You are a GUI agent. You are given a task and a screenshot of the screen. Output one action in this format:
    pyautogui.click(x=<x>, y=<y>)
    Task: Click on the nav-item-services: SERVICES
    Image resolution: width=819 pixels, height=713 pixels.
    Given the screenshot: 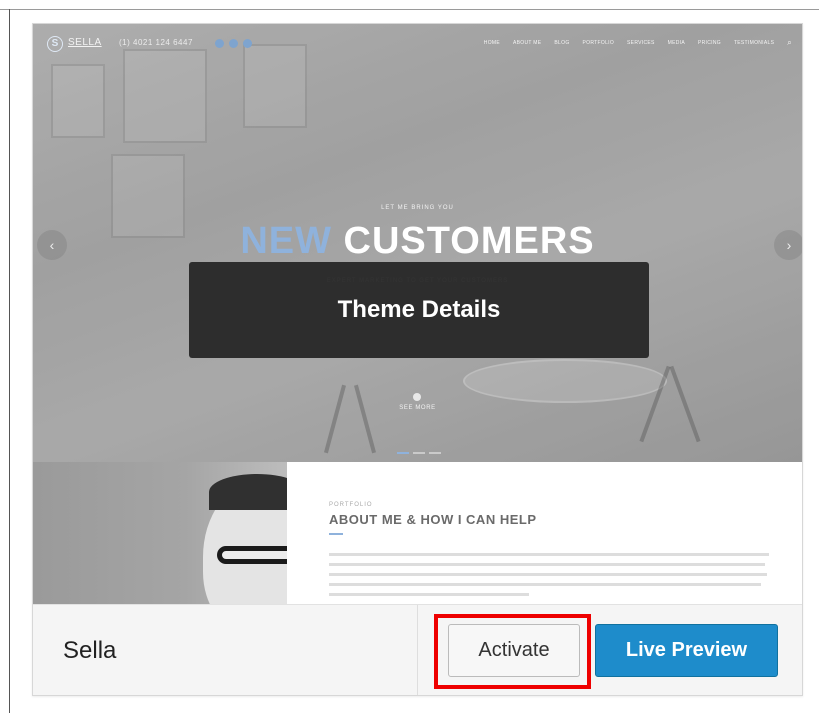 What is the action you would take?
    pyautogui.click(x=641, y=43)
    